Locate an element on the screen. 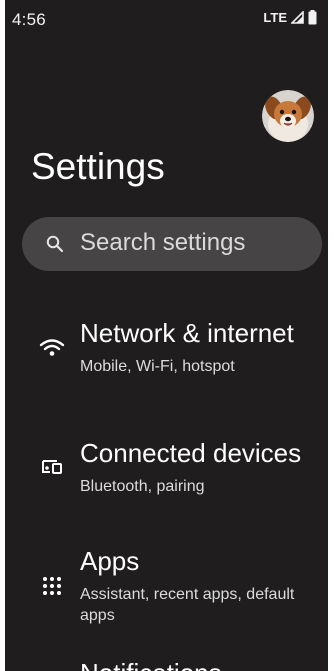 The image size is (334, 671). network-type: LTE is located at coordinates (275, 17).